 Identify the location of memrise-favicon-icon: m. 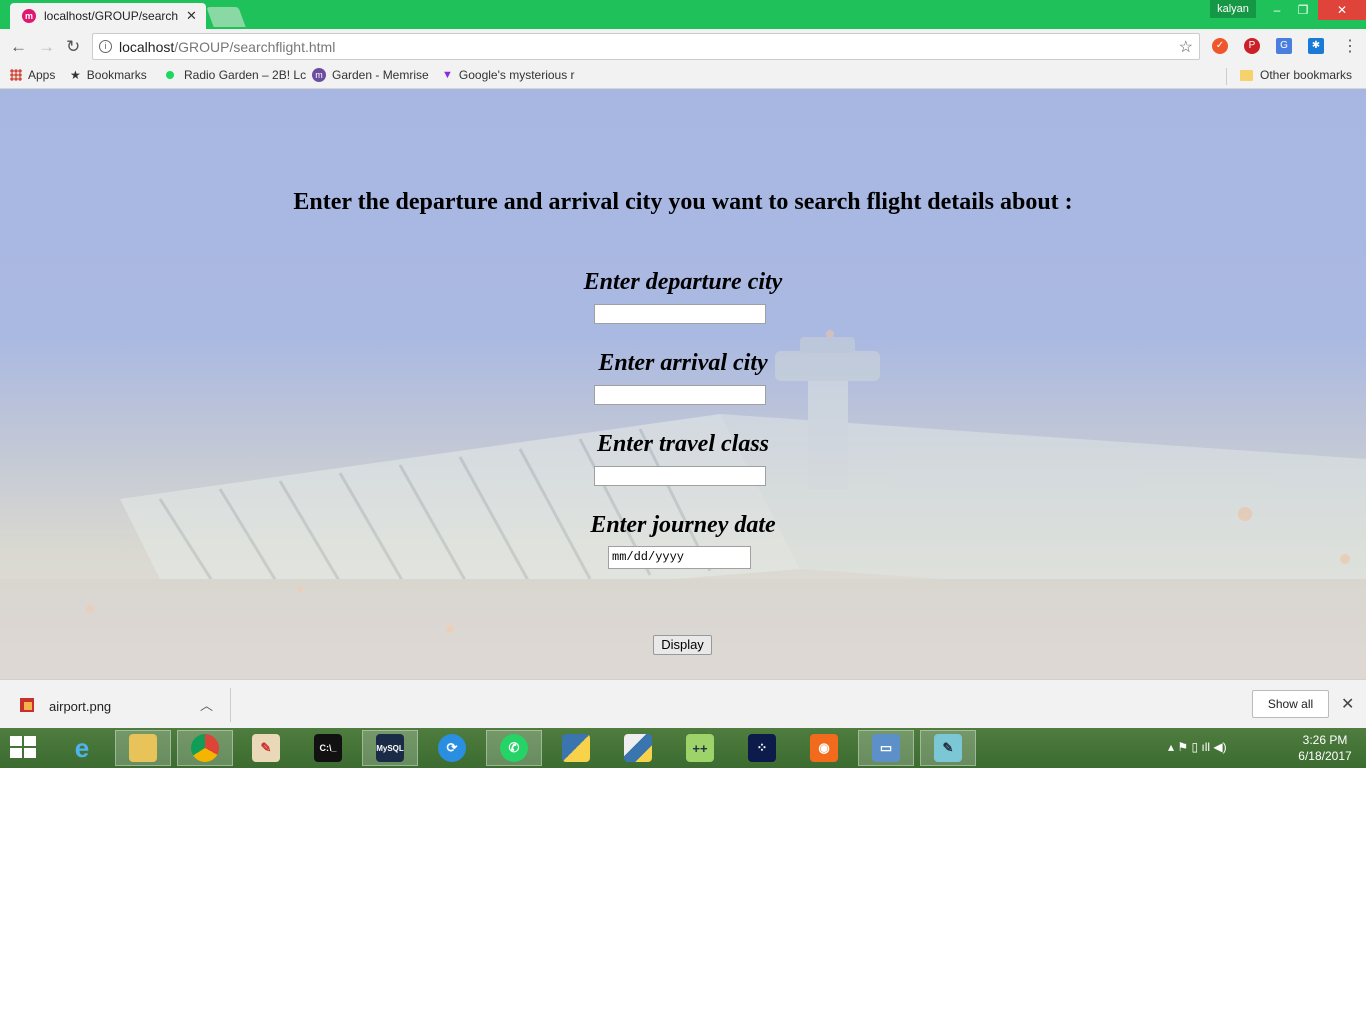
(29, 16).